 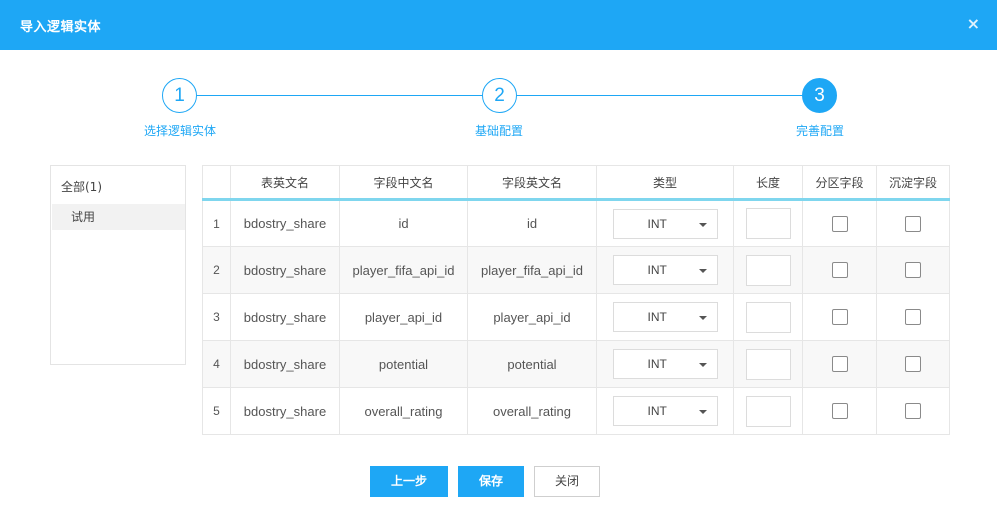 I want to click on header-partition: 分区字段, so click(x=839, y=183).